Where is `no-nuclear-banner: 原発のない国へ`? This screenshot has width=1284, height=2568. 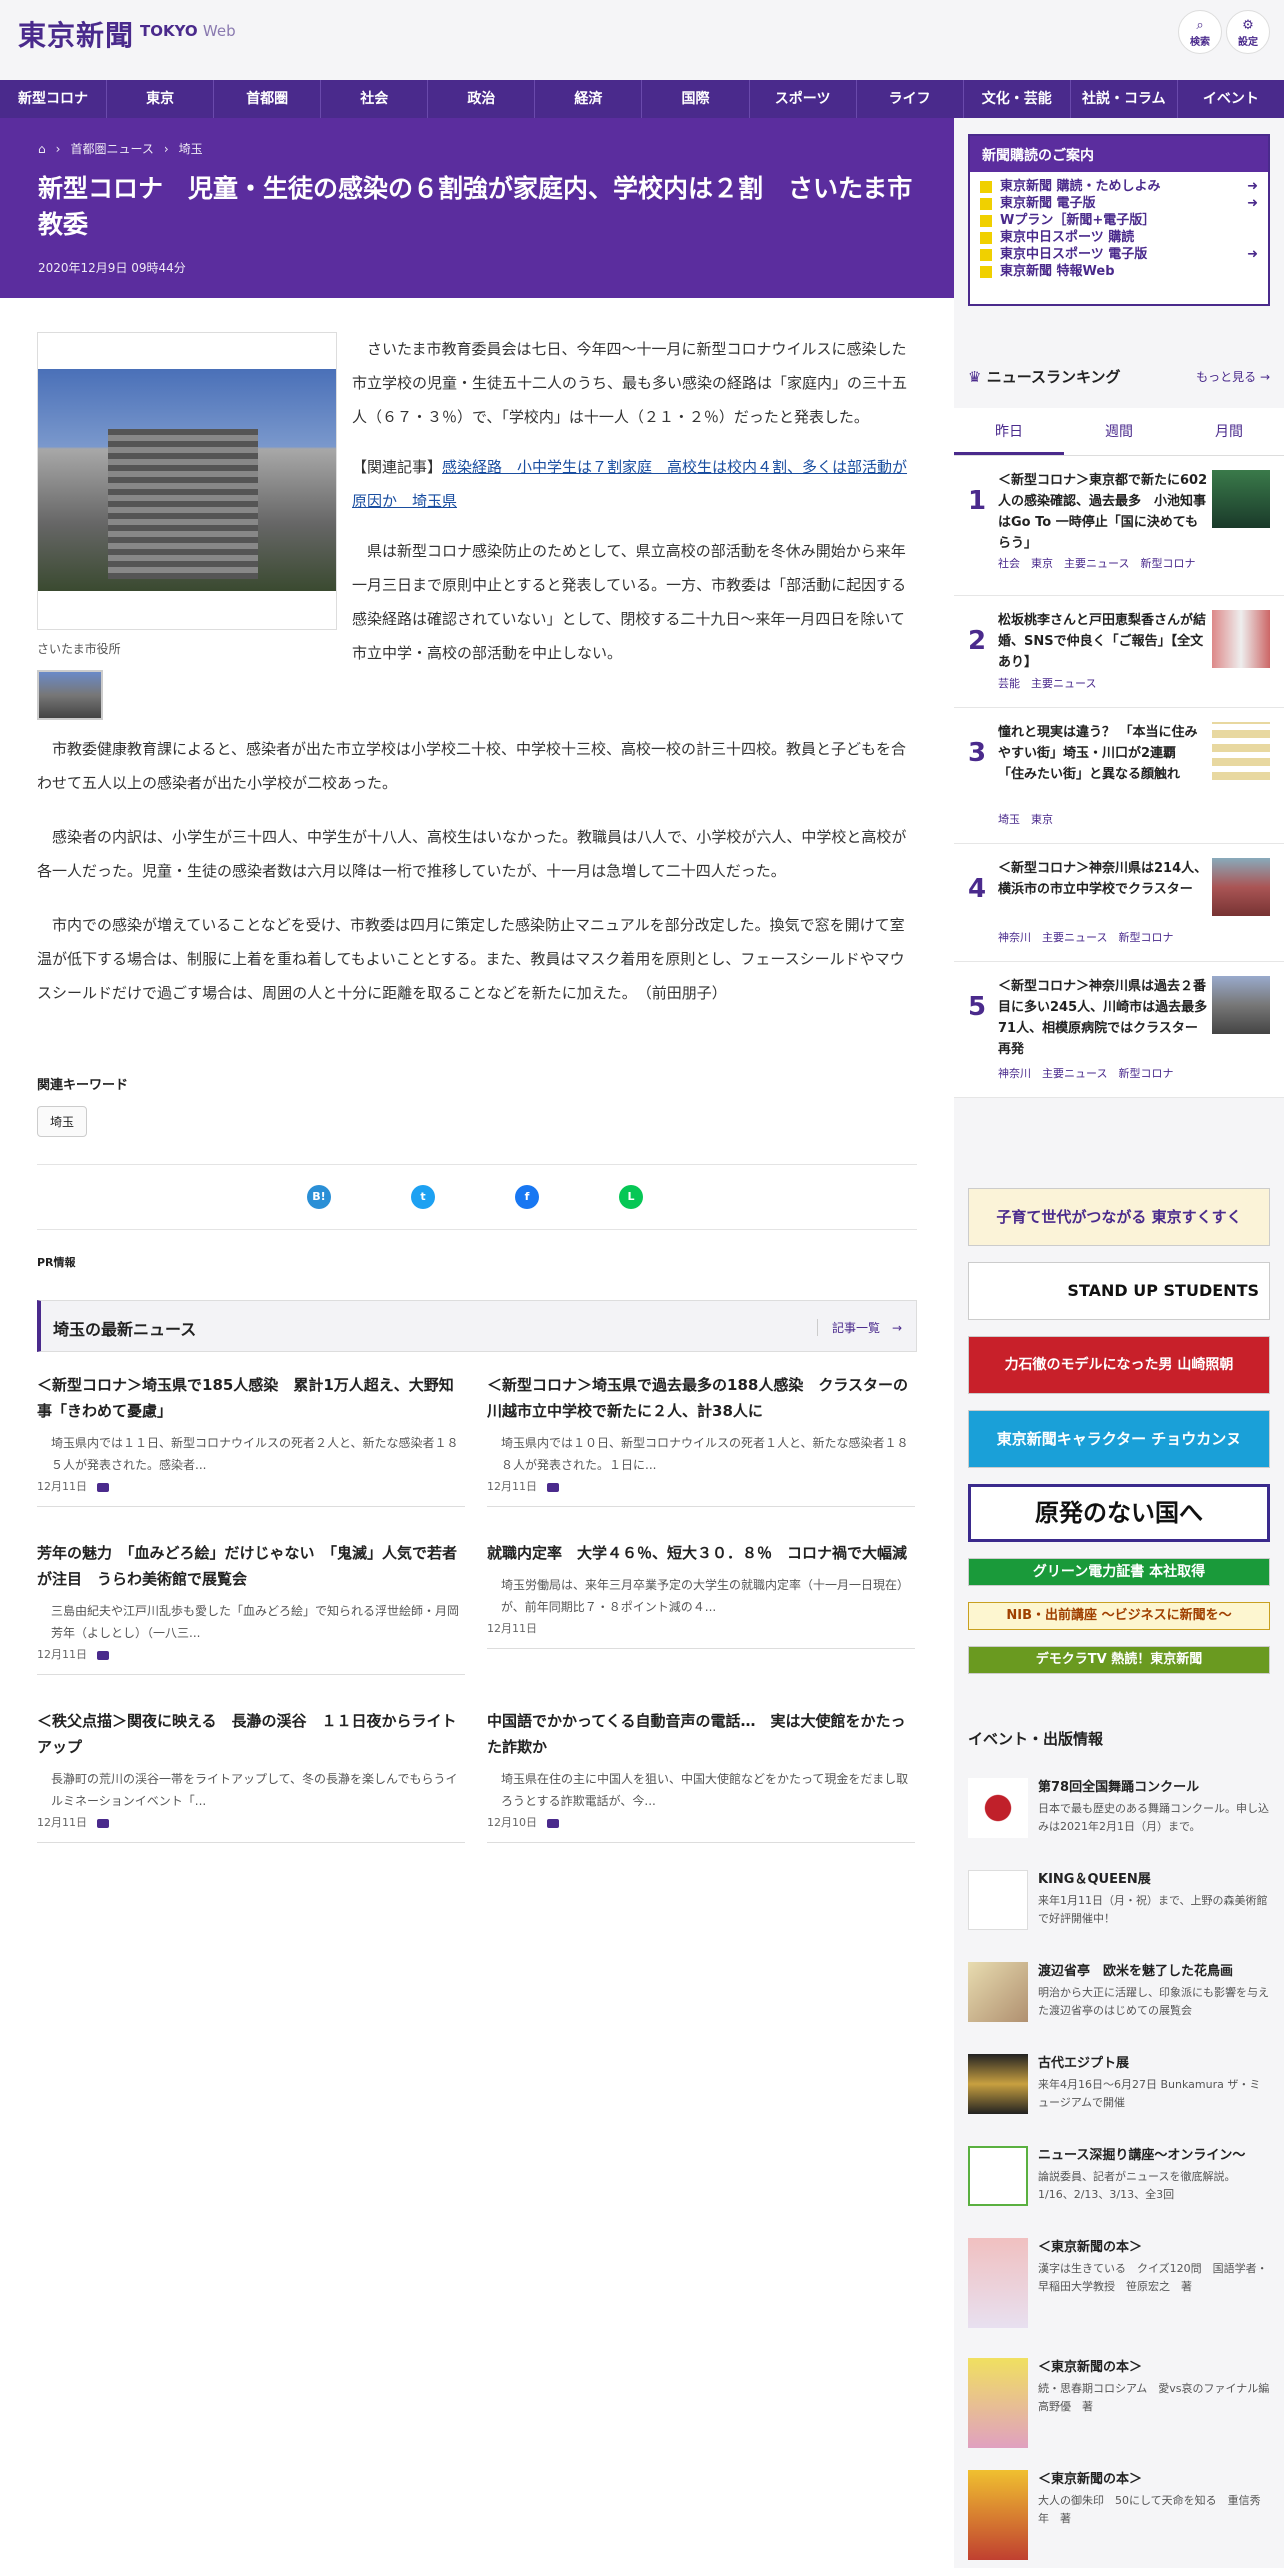
no-nuclear-banner: 原発のない国へ is located at coordinates (1119, 1513).